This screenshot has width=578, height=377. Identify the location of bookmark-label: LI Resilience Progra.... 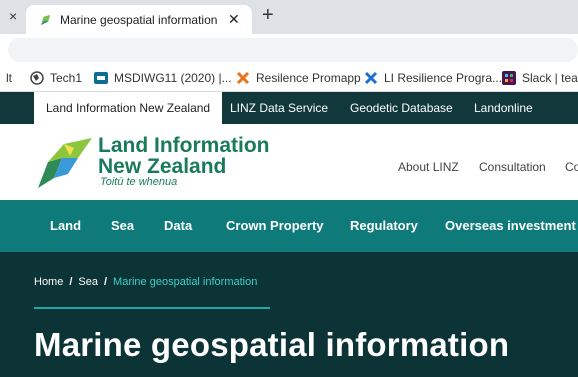
(443, 78).